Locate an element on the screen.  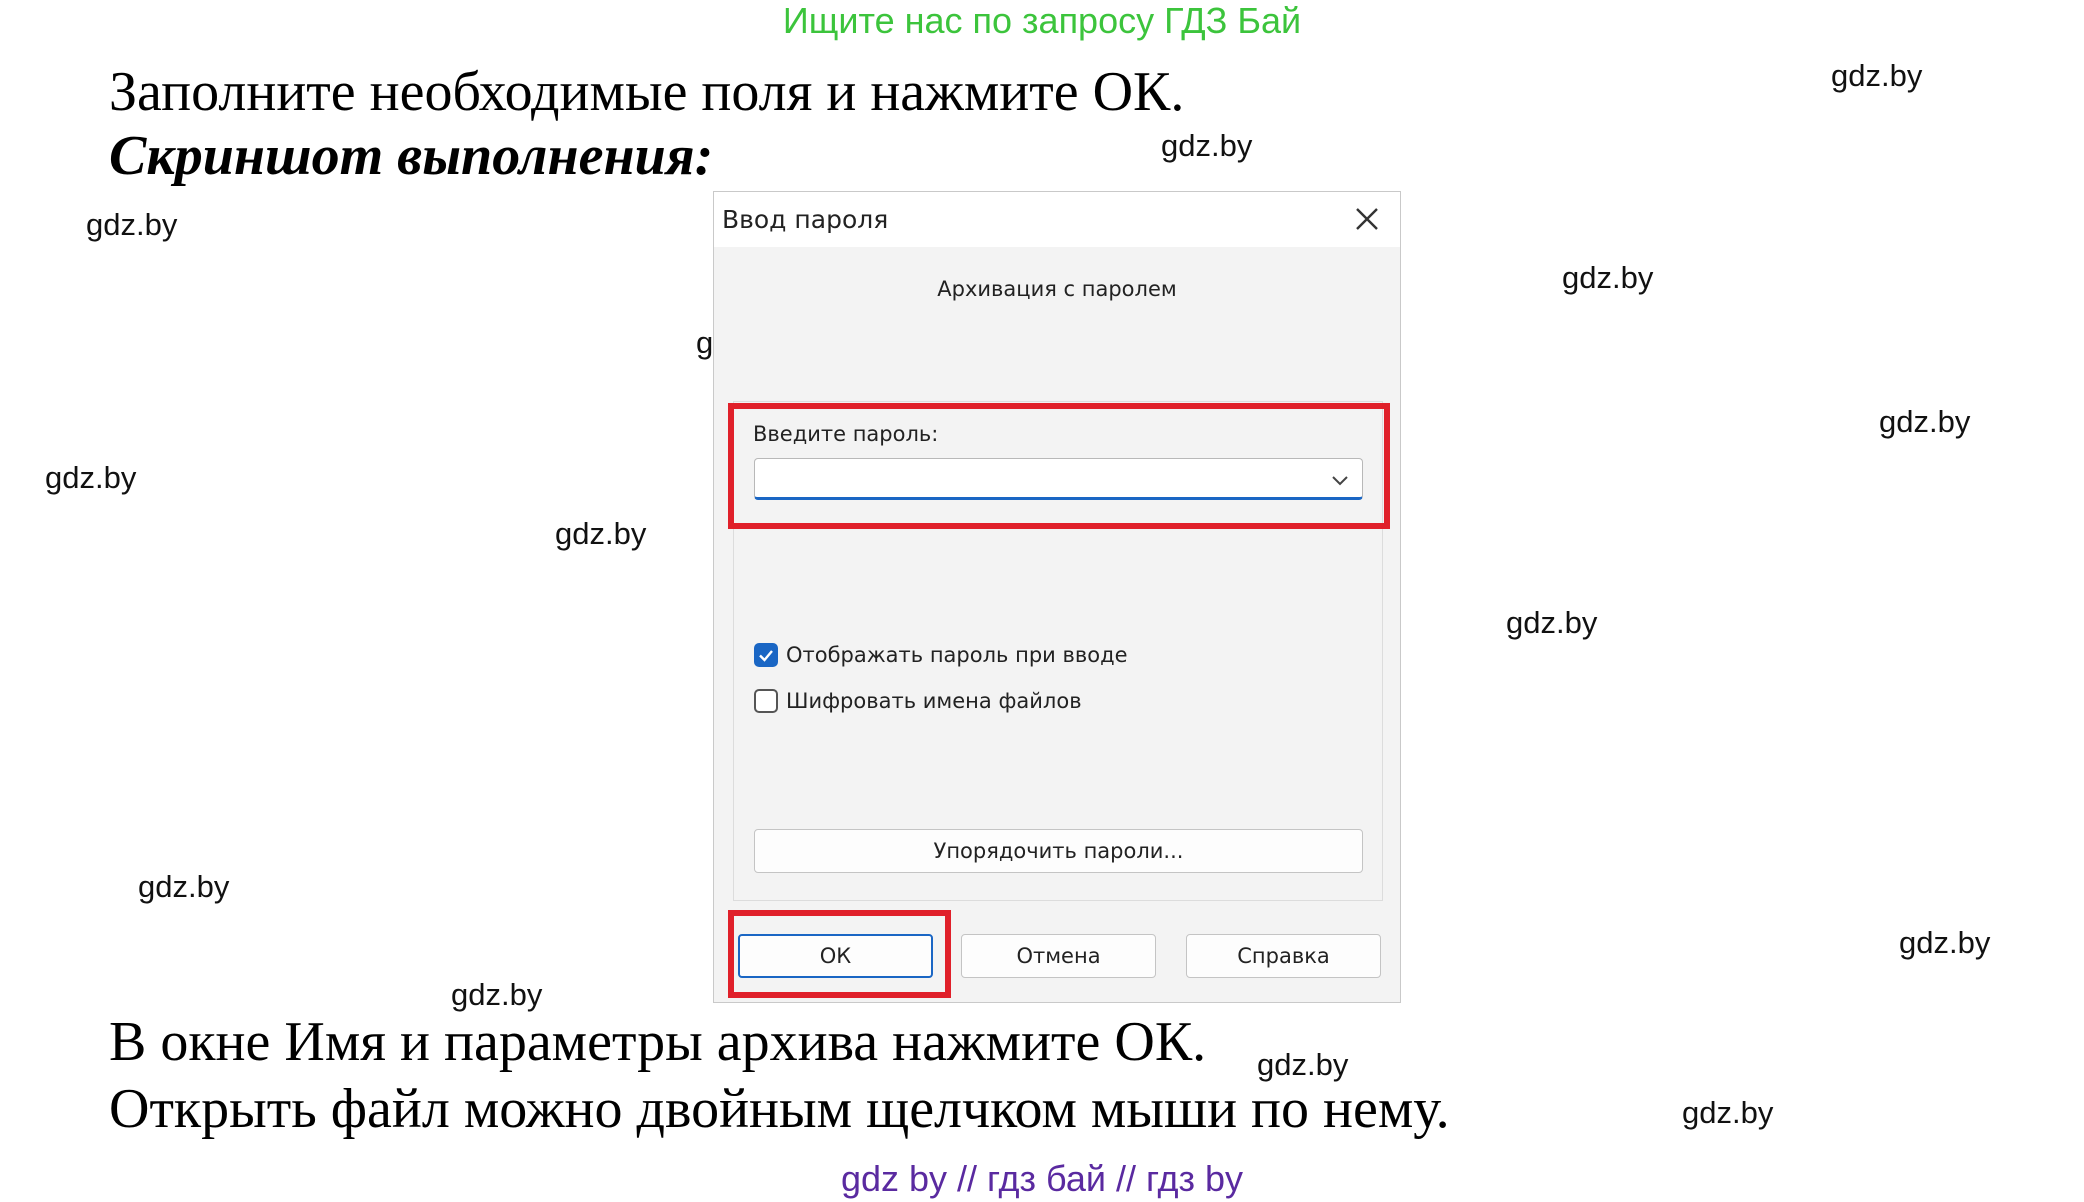
checkmark-icon is located at coordinates (766, 656).